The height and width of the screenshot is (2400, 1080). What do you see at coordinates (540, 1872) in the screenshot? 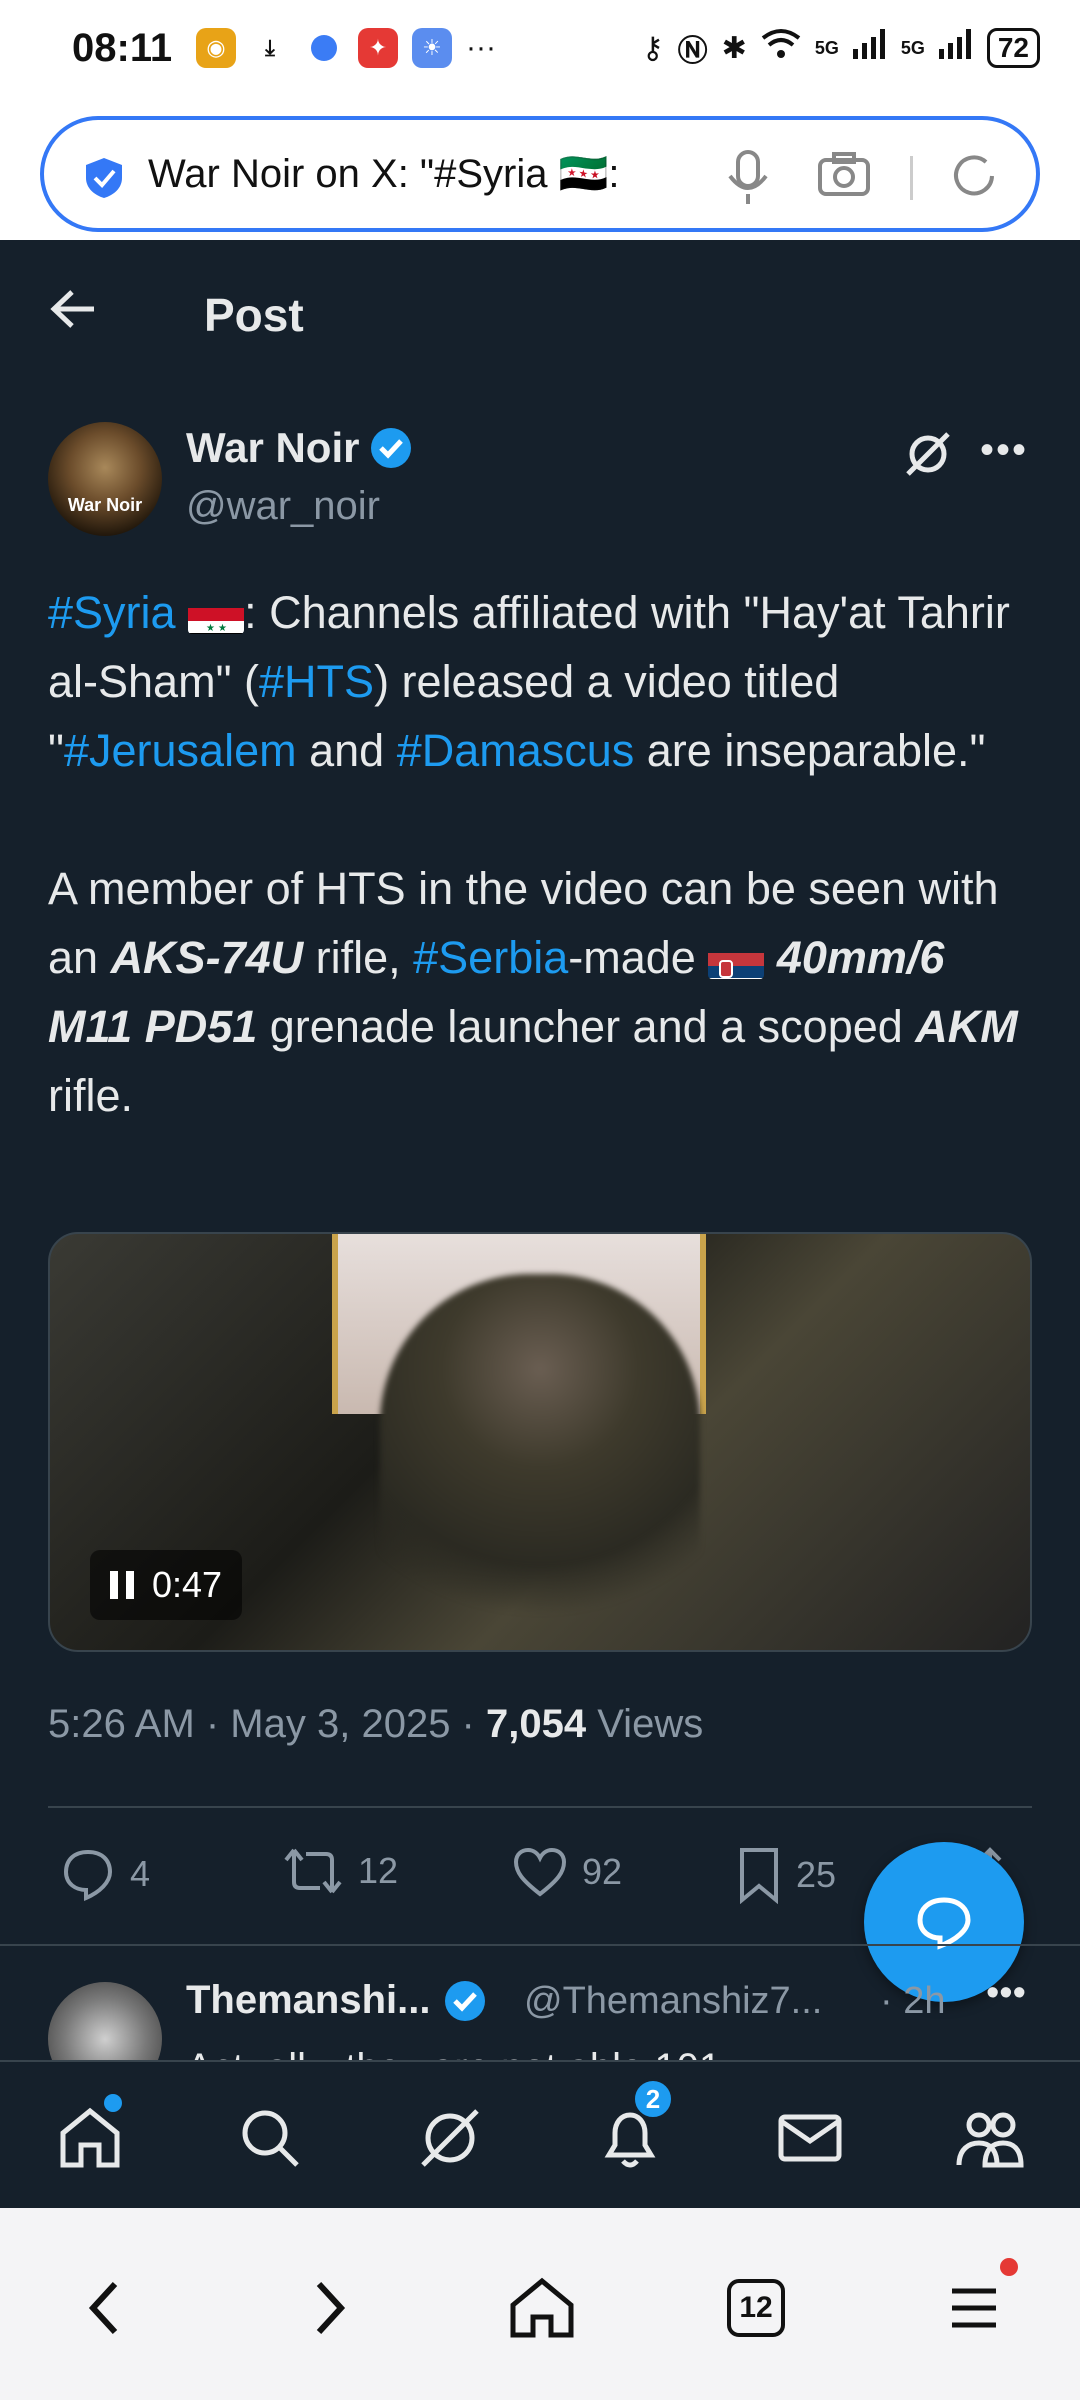
I see `like-icon` at bounding box center [540, 1872].